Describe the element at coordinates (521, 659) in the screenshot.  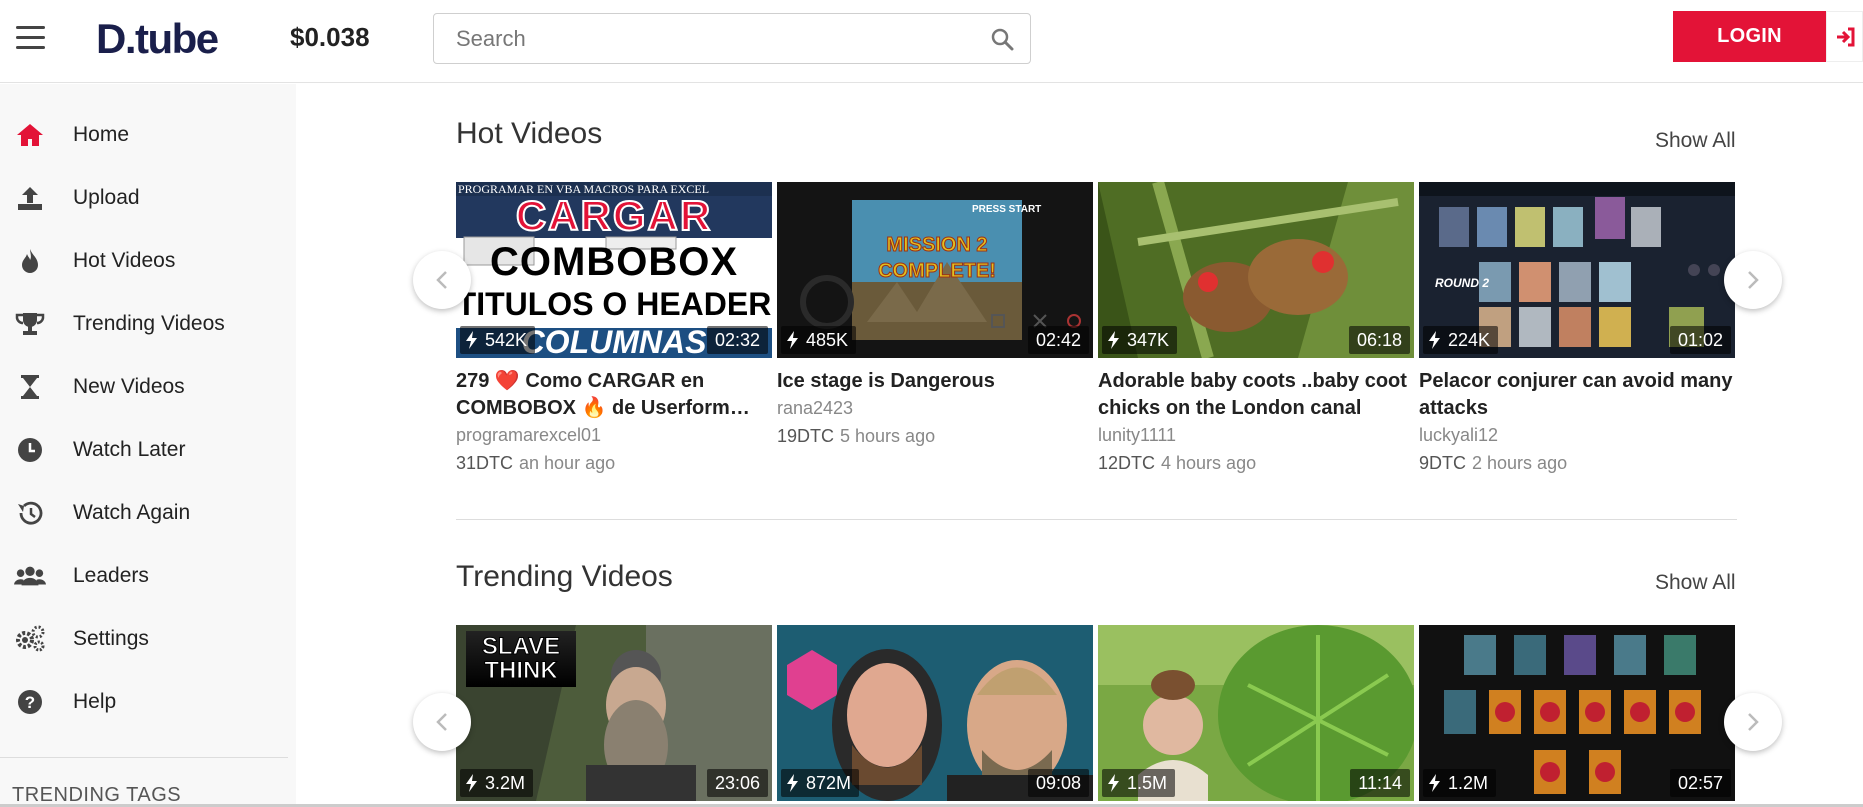
I see `thumb-caption-slave-think: SLAVE THINK` at that location.